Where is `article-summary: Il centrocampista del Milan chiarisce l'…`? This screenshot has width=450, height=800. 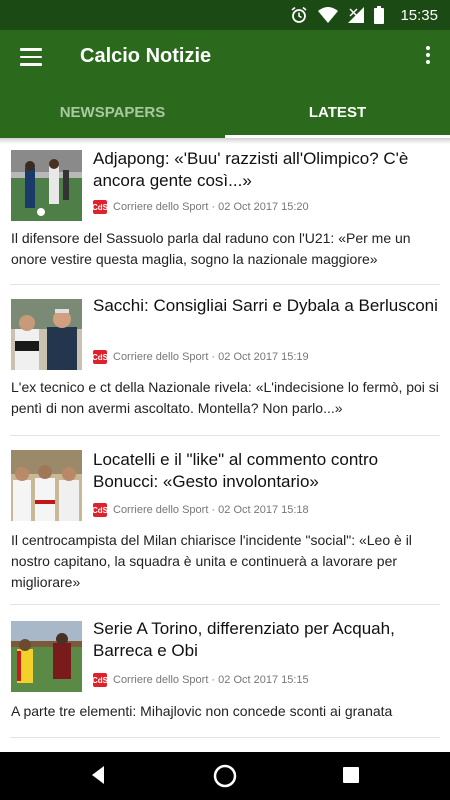
article-summary: Il centrocampista del Milan chiarisce l'… is located at coordinates (211, 561).